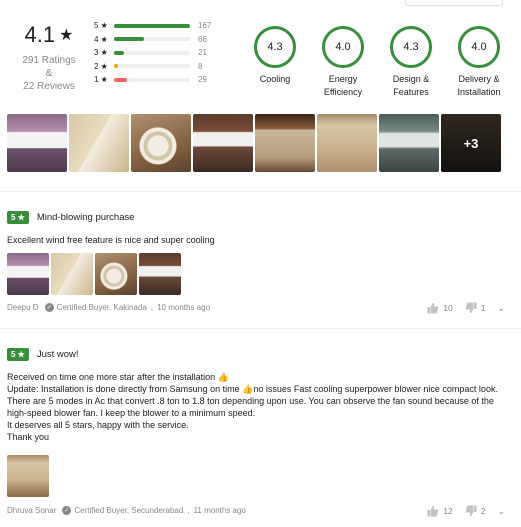 This screenshot has width=521, height=527. I want to click on aspect-label: Efficiency, so click(343, 92).